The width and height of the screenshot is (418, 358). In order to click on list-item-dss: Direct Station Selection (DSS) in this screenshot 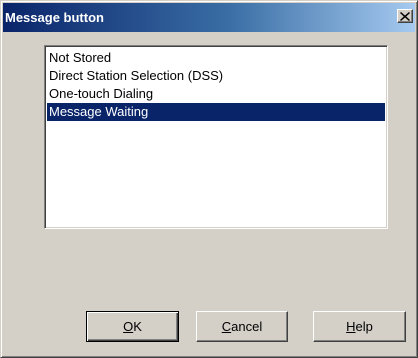, I will do `click(216, 76)`.